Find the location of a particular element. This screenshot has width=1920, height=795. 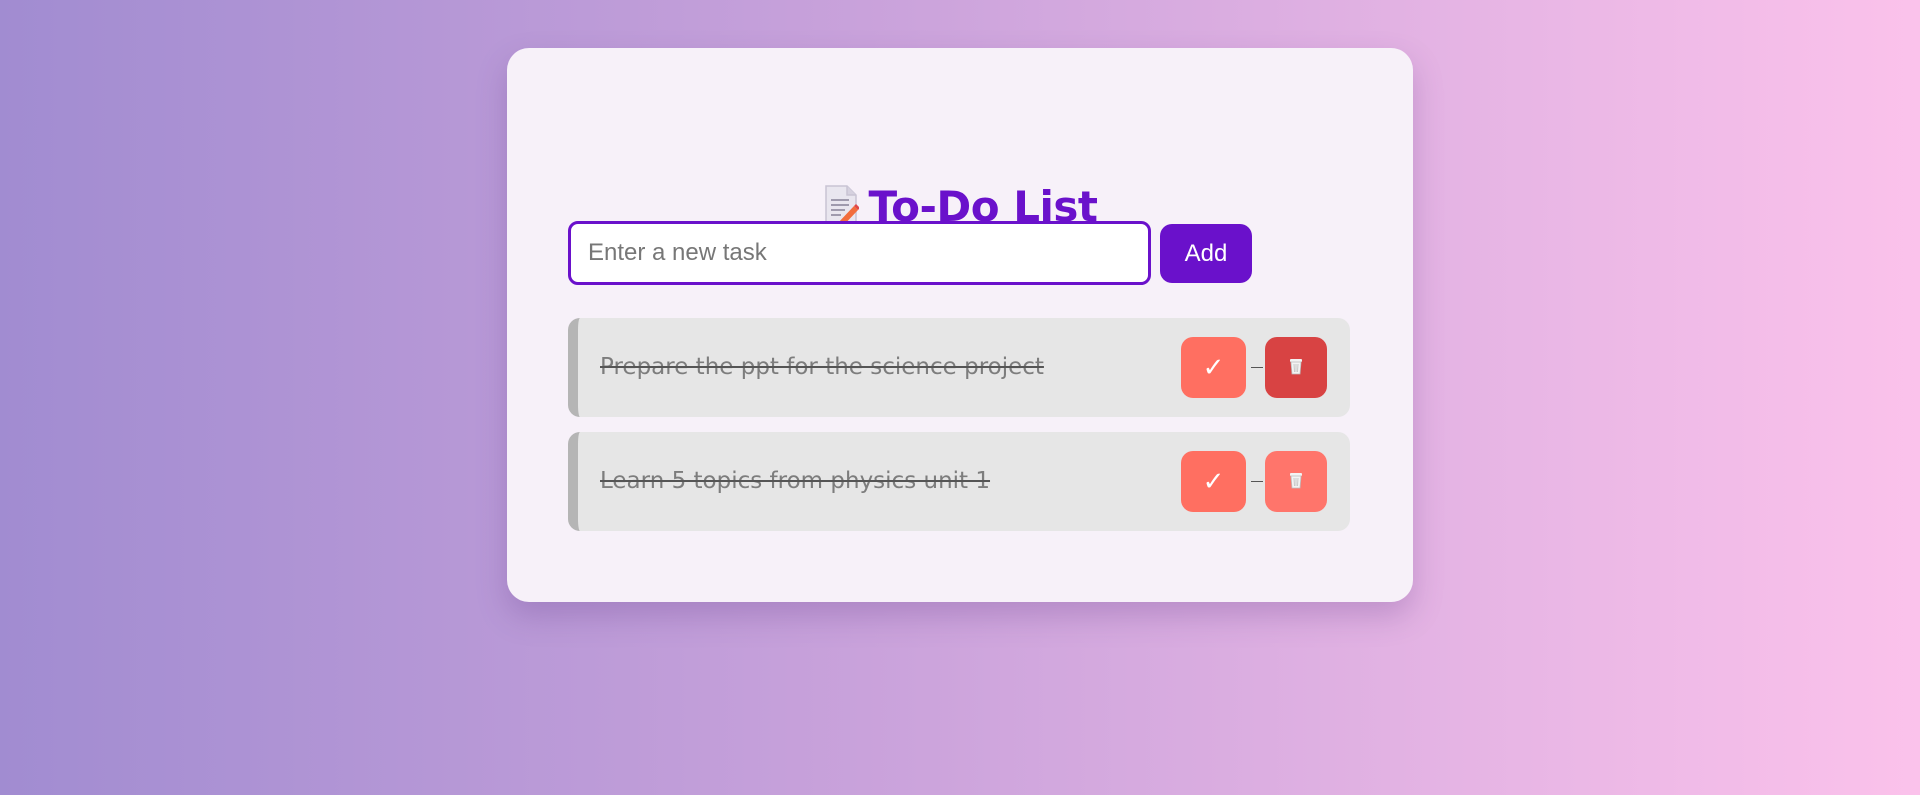

task-text: Prepare the ppt for the science project is located at coordinates (822, 367).